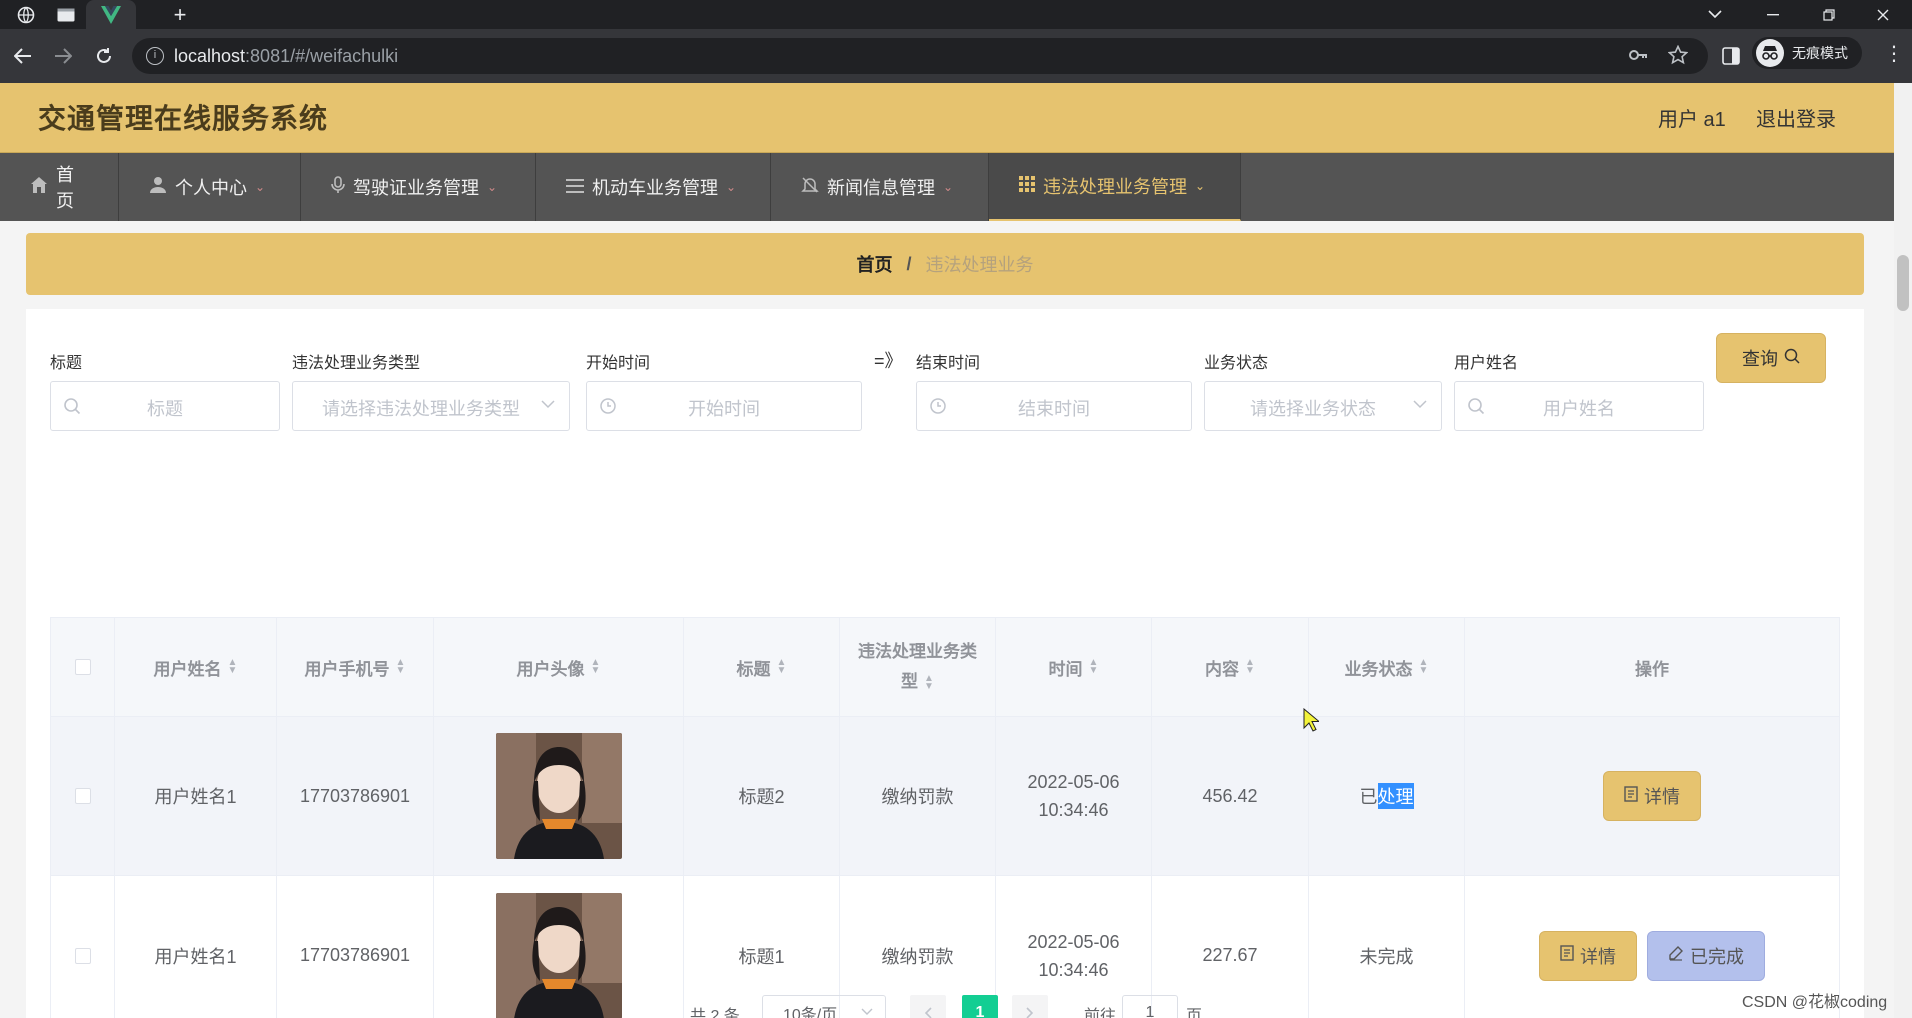 The height and width of the screenshot is (1018, 1912). I want to click on username-search-input: 用户姓名, so click(1579, 406).